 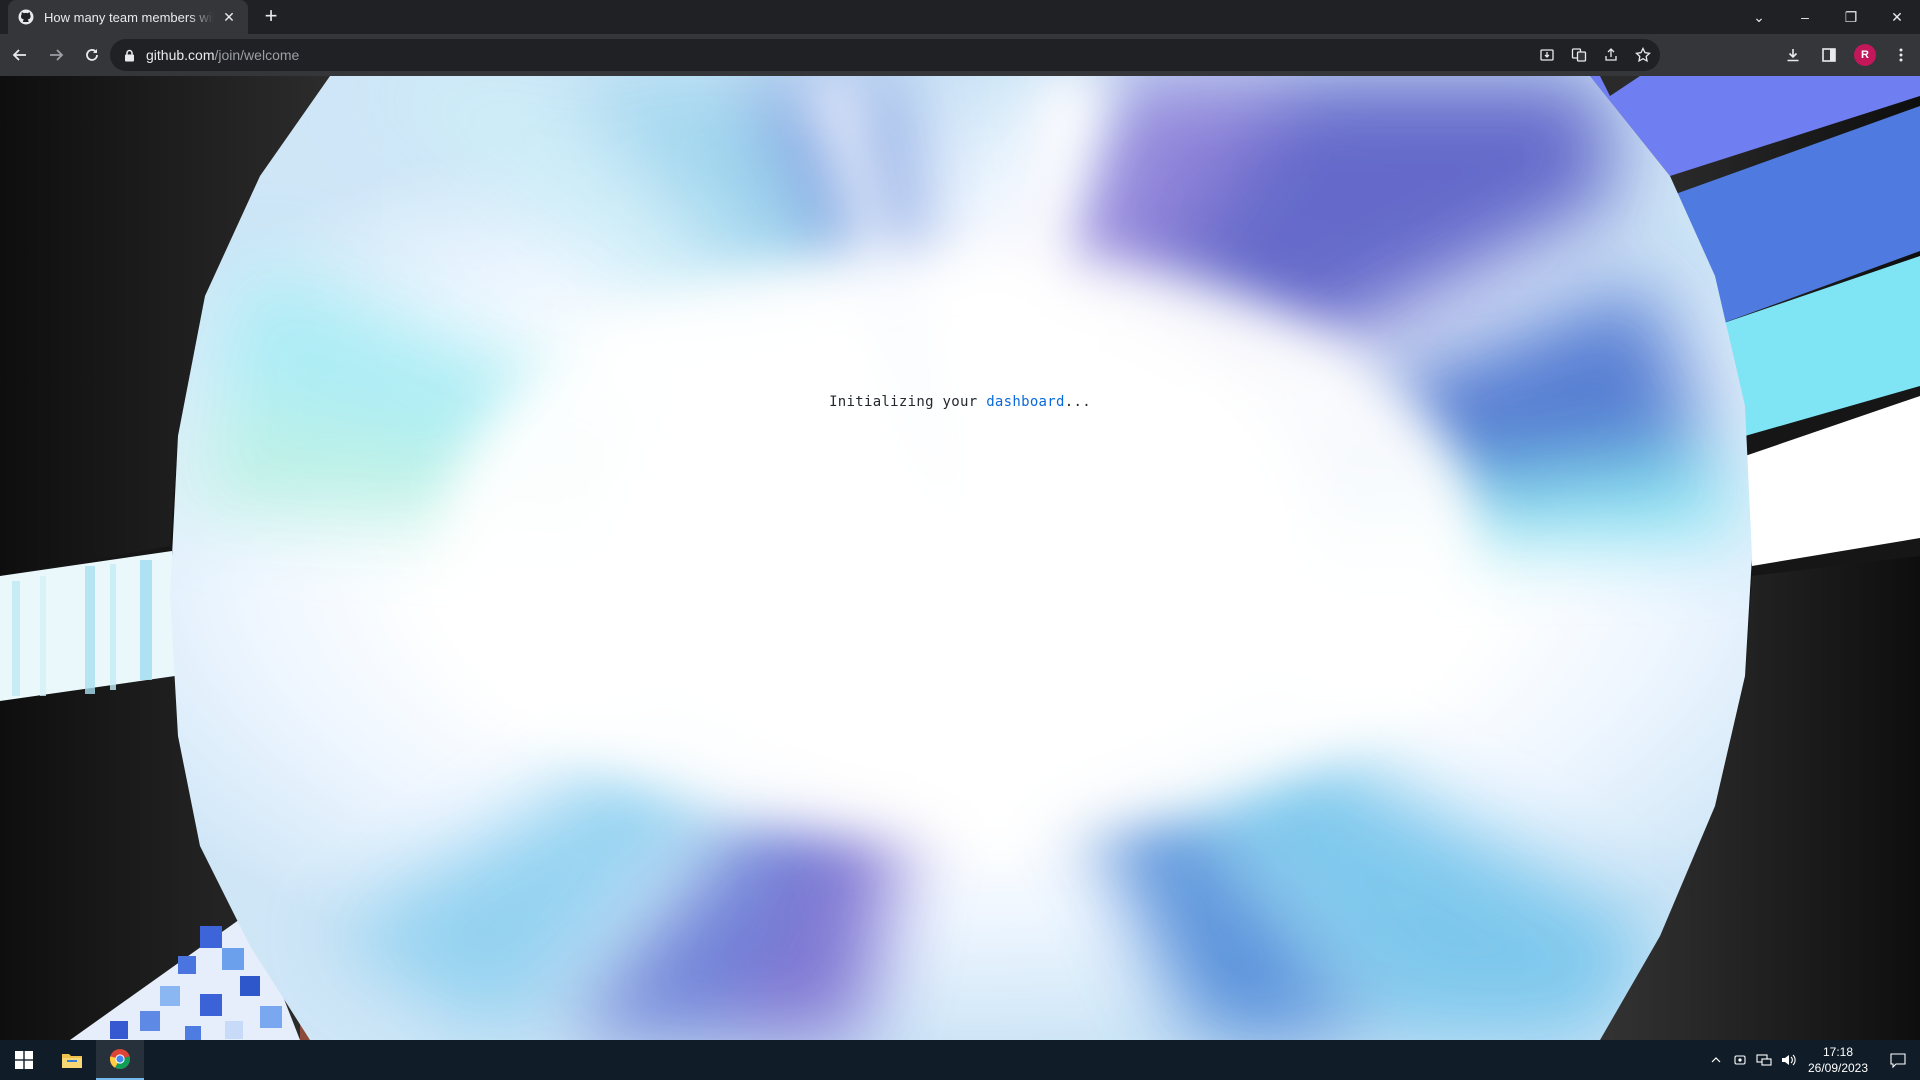 I want to click on chrome-taskbar-button, so click(x=120, y=1060).